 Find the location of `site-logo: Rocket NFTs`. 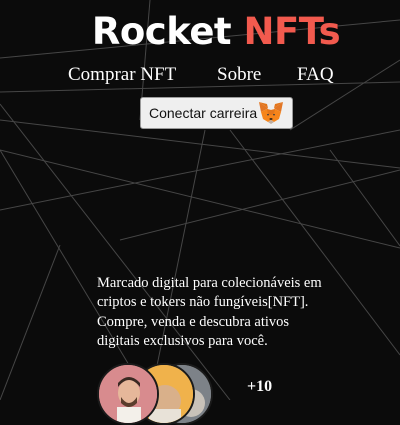

site-logo: Rocket NFTs is located at coordinates (200, 31).